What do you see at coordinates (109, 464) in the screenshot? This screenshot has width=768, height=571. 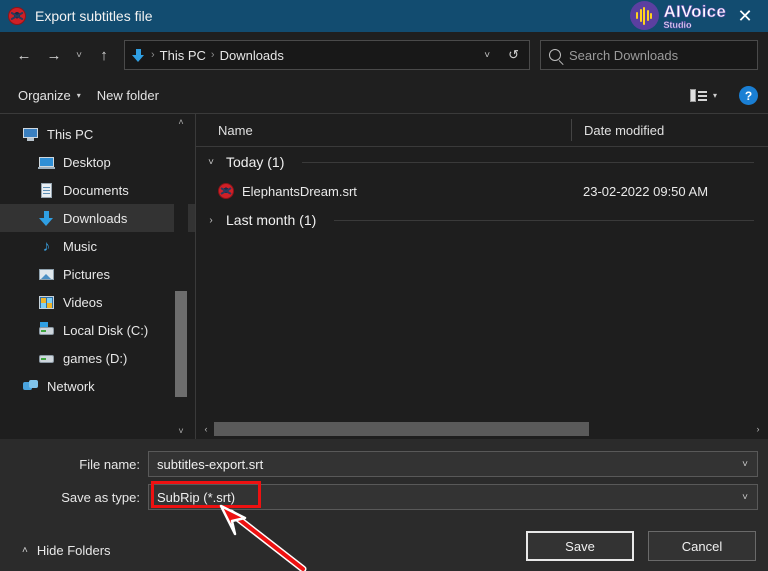 I see `file-name-label: File name:` at bounding box center [109, 464].